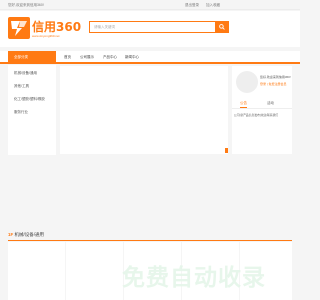  What do you see at coordinates (273, 84) in the screenshot?
I see `login-register-link: 登录 | 免费注册会员` at bounding box center [273, 84].